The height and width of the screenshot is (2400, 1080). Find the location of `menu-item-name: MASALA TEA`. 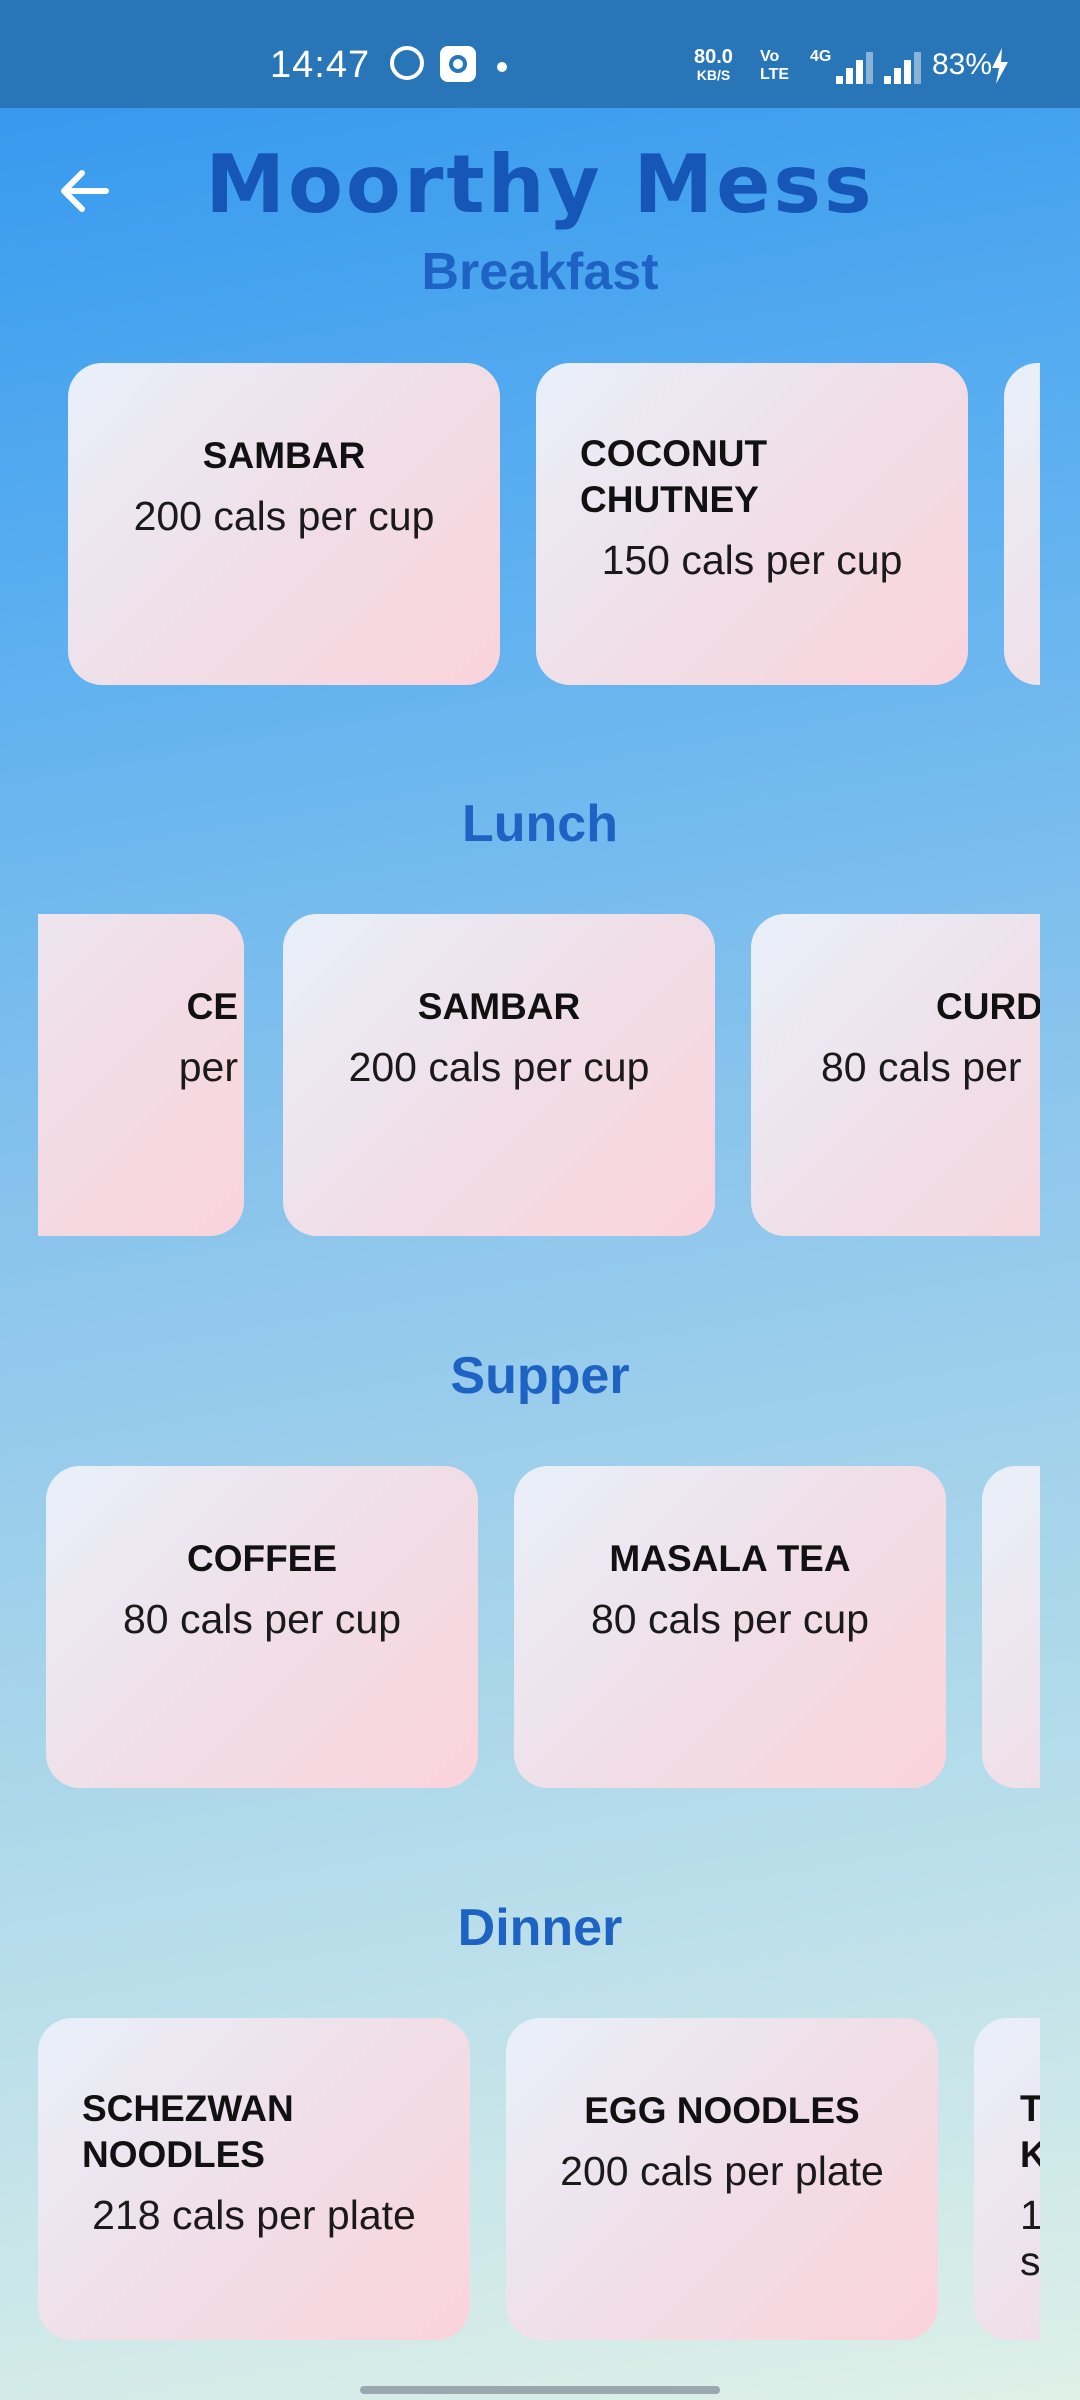

menu-item-name: MASALA TEA is located at coordinates (730, 1558).